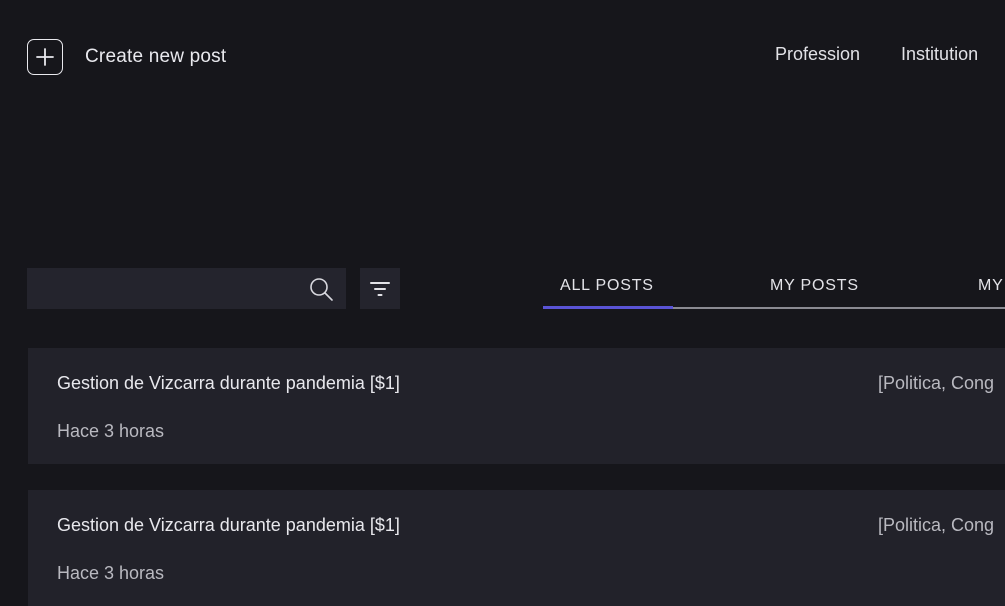 The image size is (1005, 606). I want to click on tab-my: MY, so click(991, 286).